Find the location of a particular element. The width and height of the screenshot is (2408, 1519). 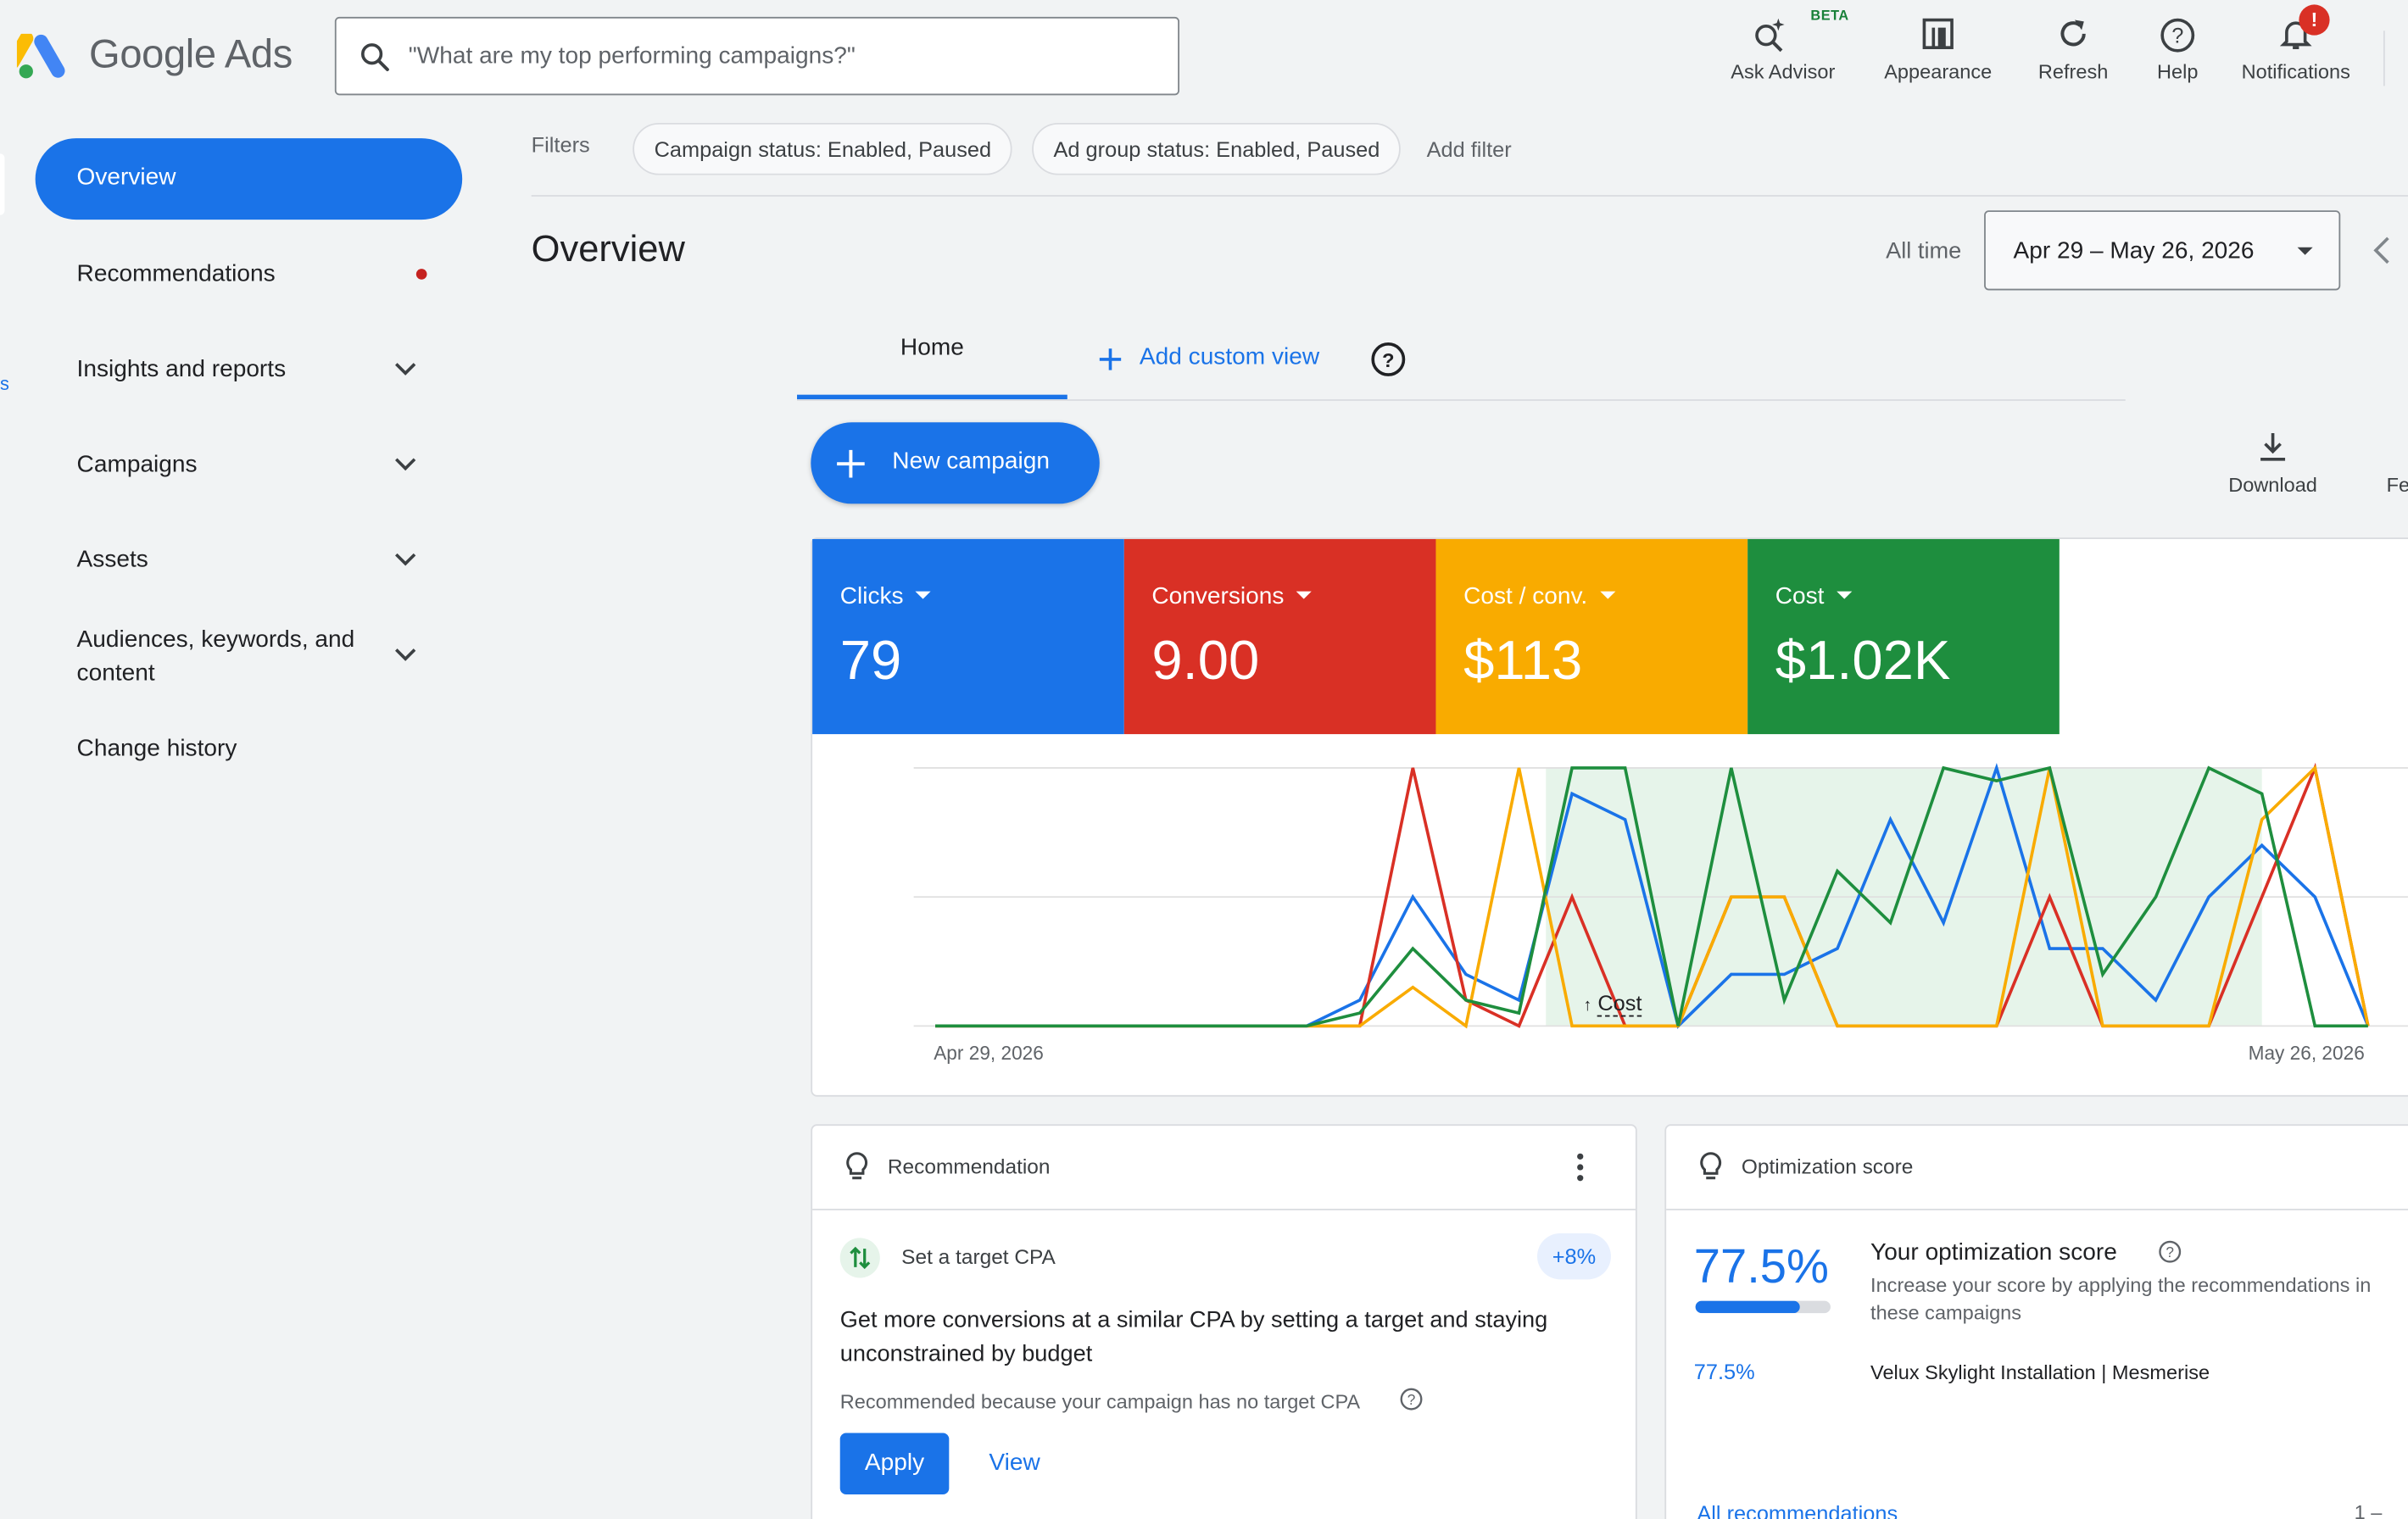

collapsed-rail-edge is located at coordinates (2, 184).